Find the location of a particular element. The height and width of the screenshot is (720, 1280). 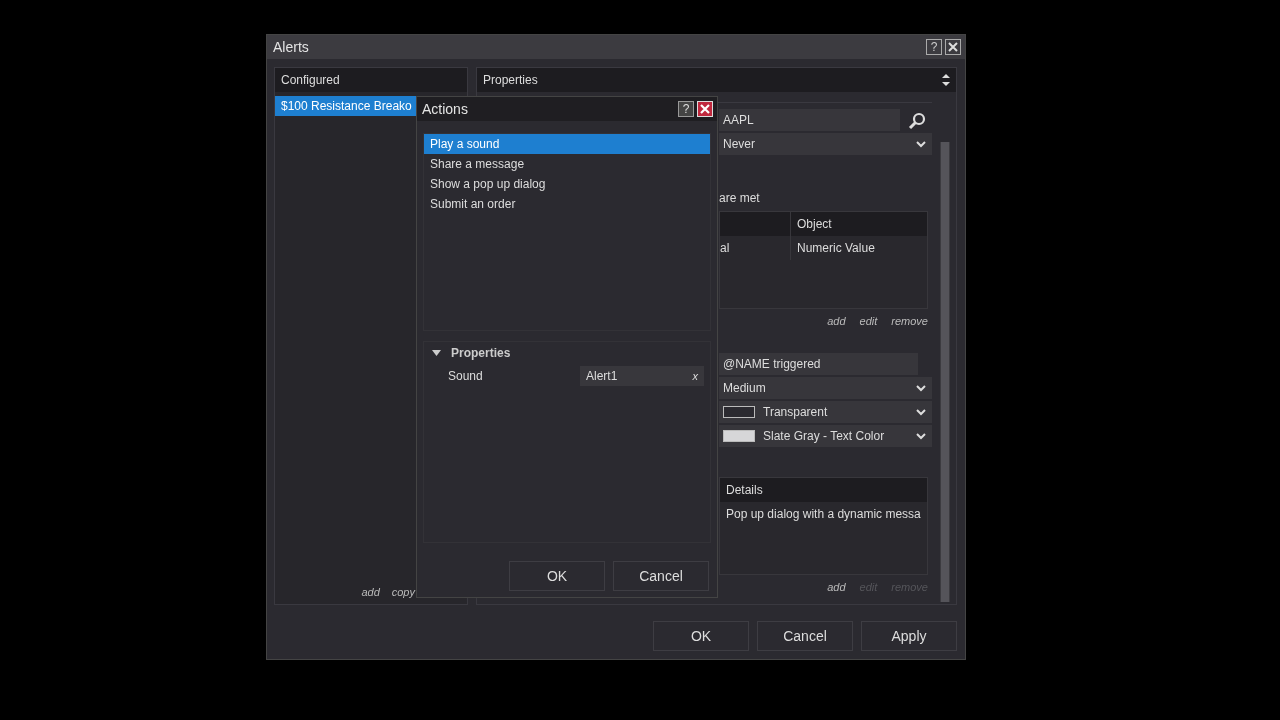

action-item: Play a sound is located at coordinates (567, 144).